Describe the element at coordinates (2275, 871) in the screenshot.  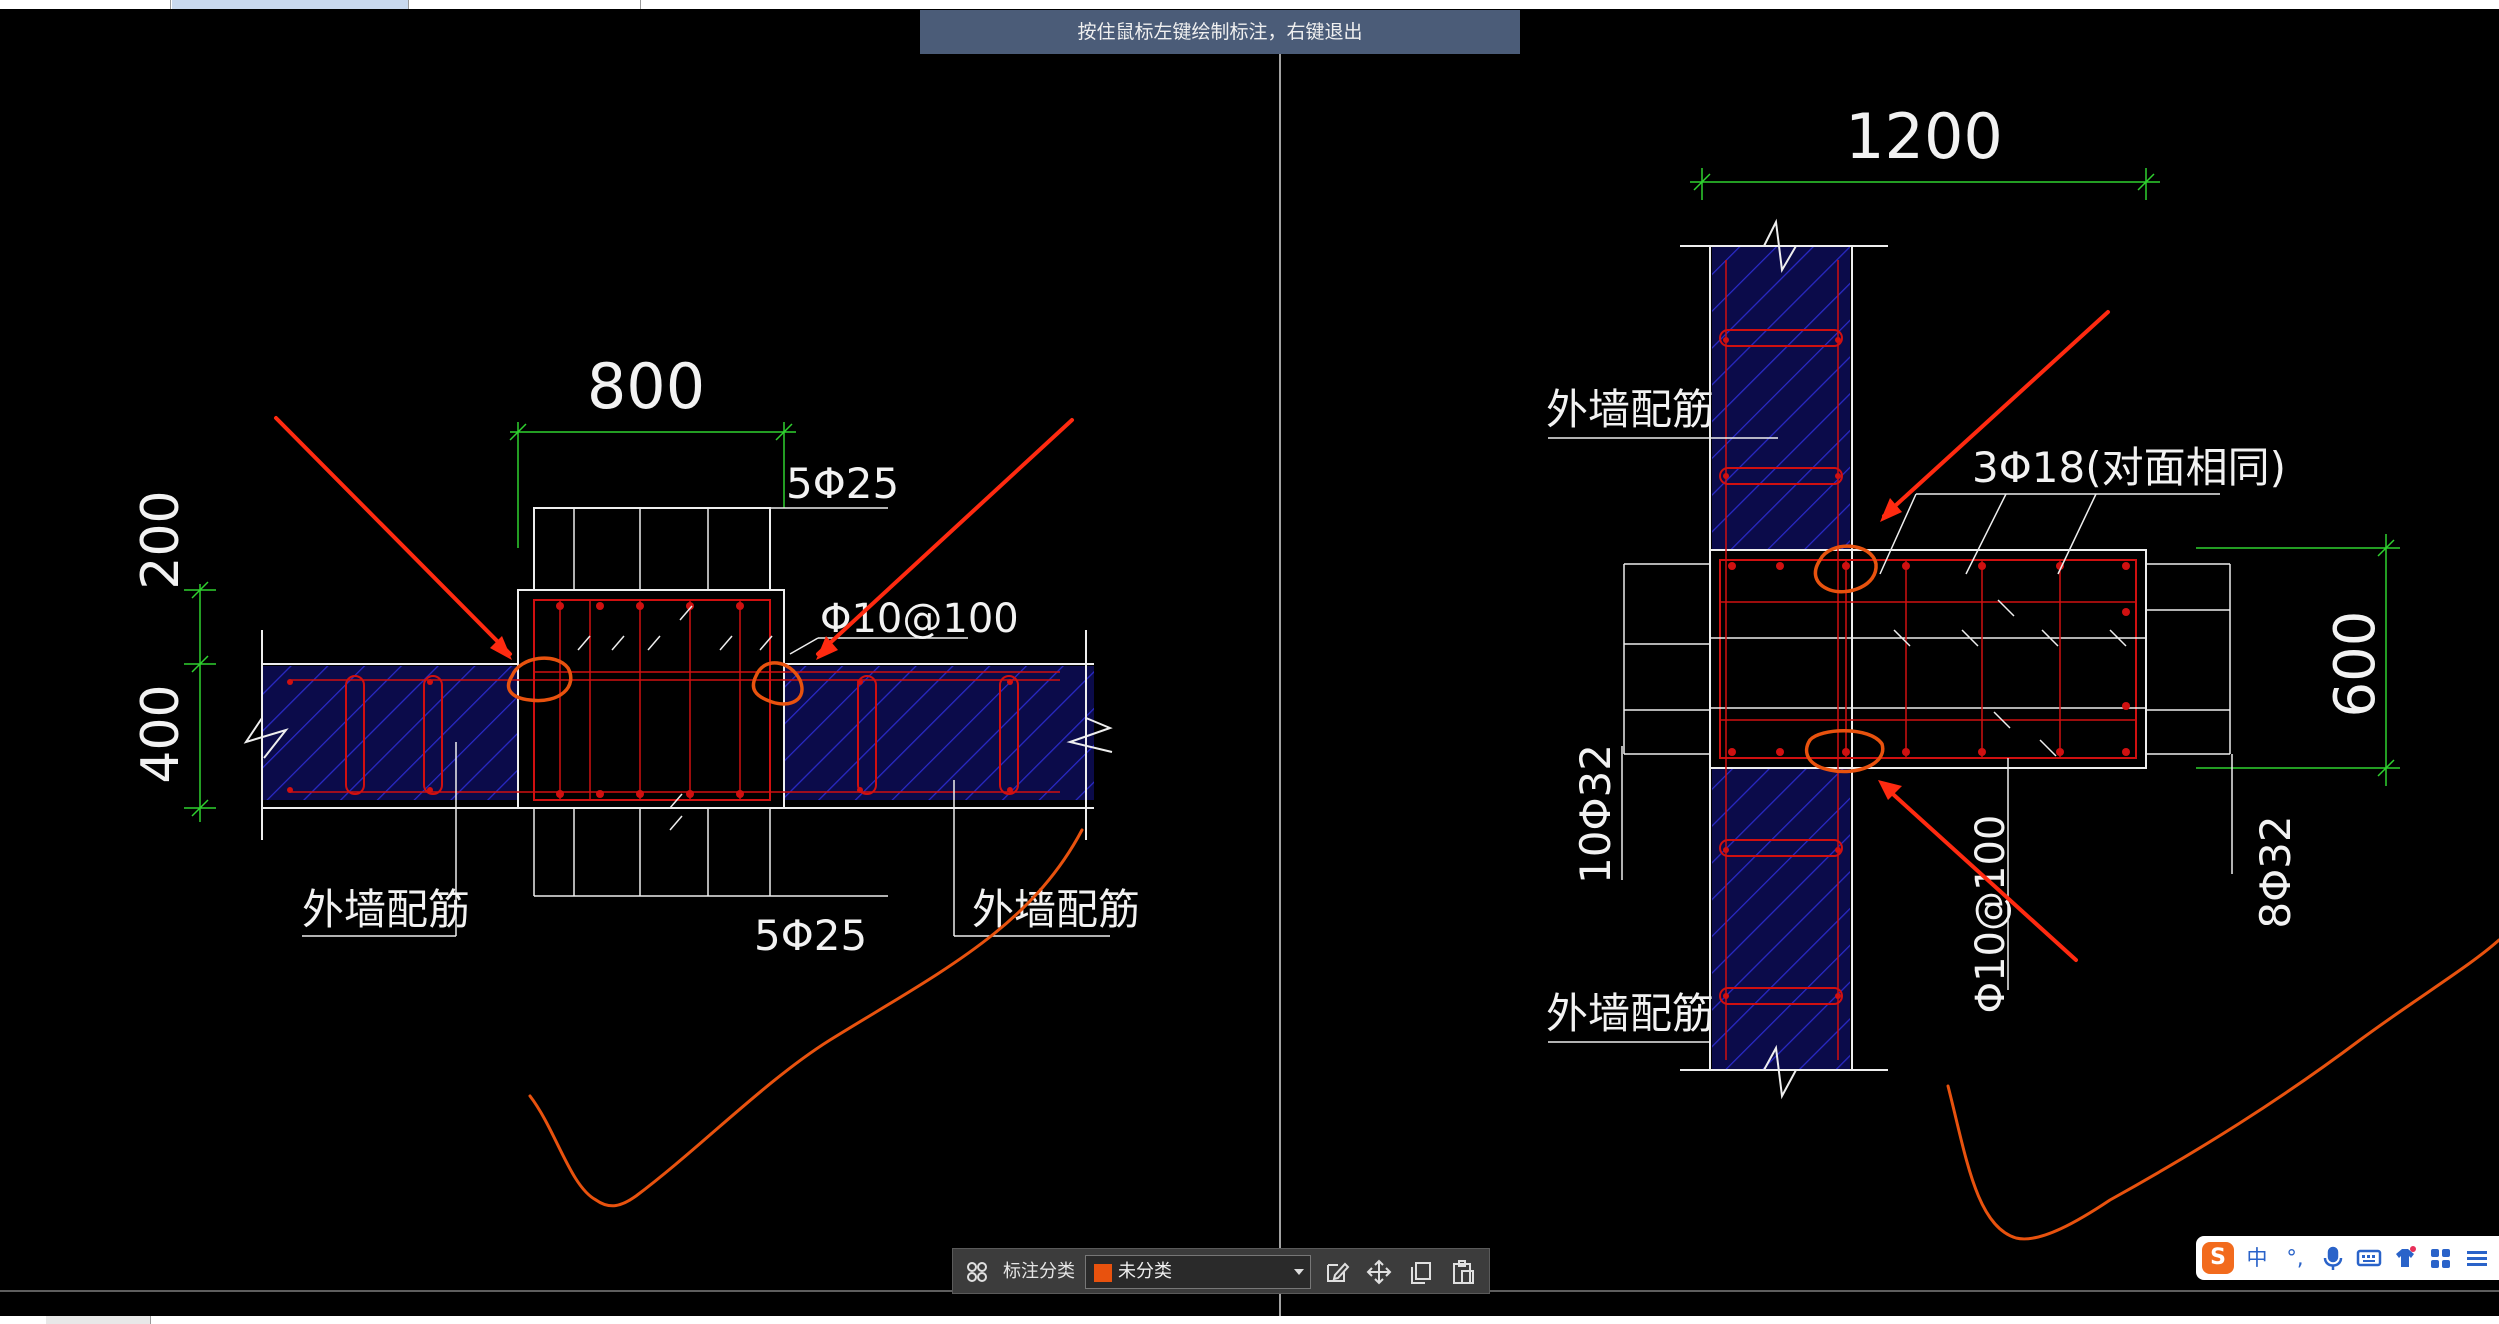
I see `rebar-right-label: 8Φ32` at that location.